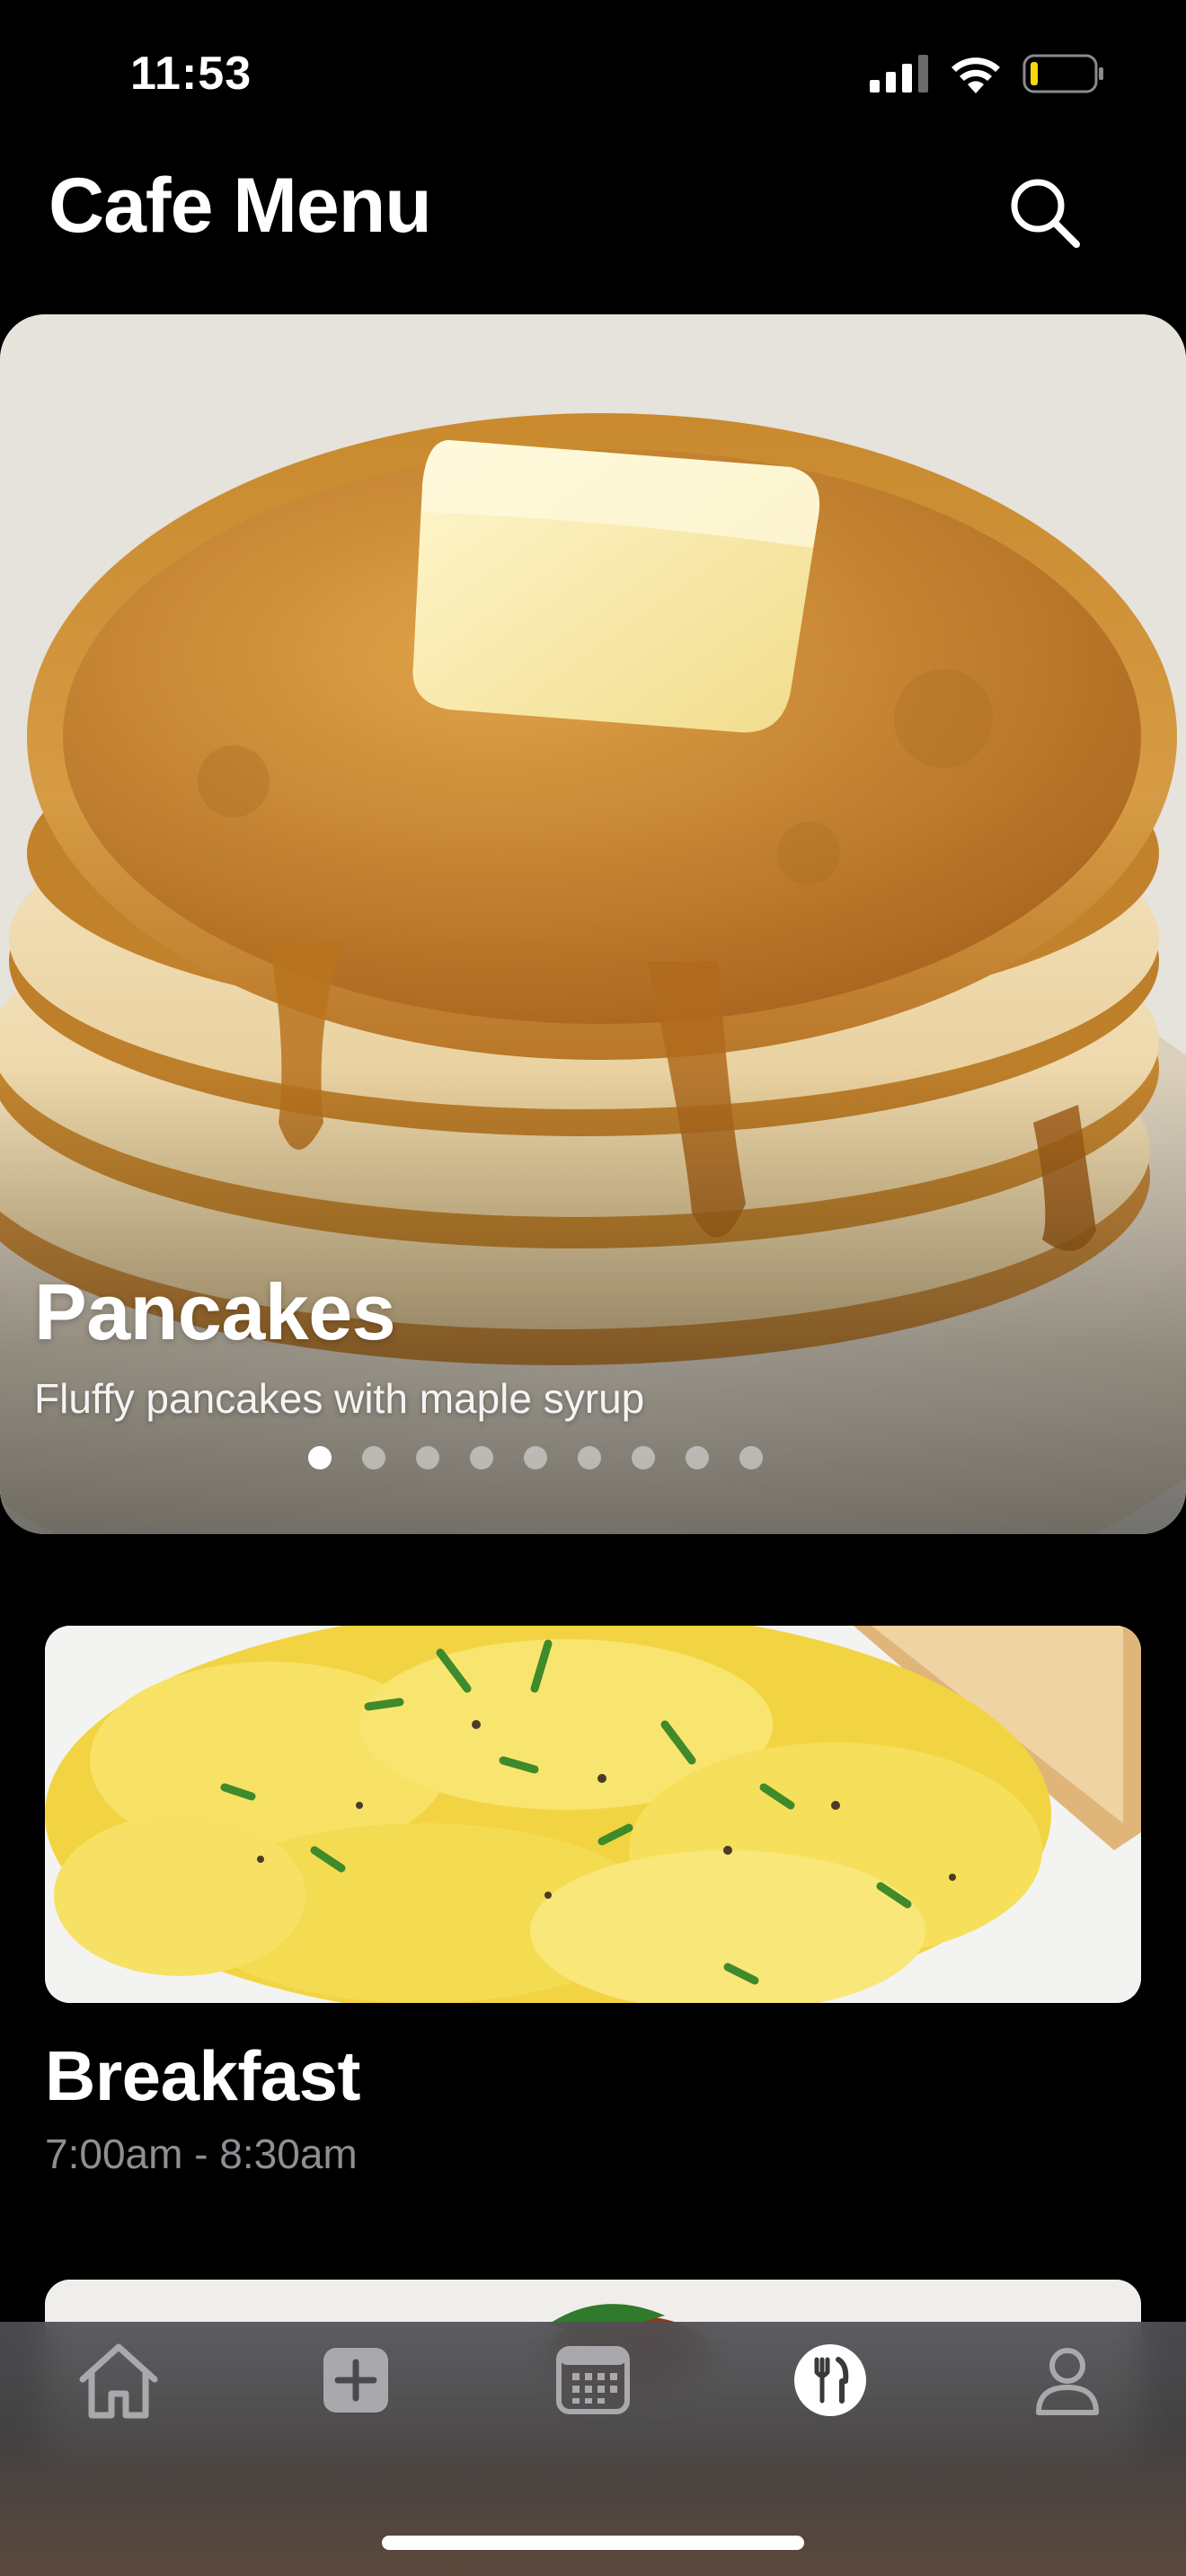  Describe the element at coordinates (240, 206) in the screenshot. I see `page-title: Cafe Menu` at that location.